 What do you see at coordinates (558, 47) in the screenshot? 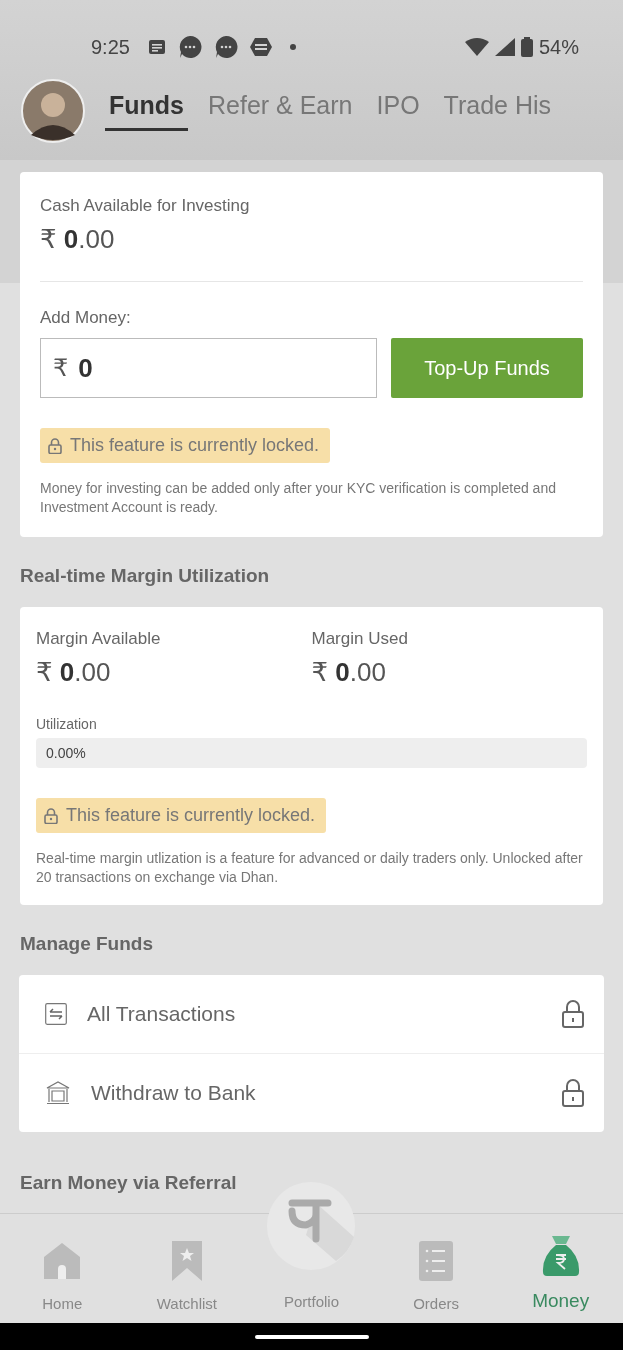
I see `battery-percent: 54%` at bounding box center [558, 47].